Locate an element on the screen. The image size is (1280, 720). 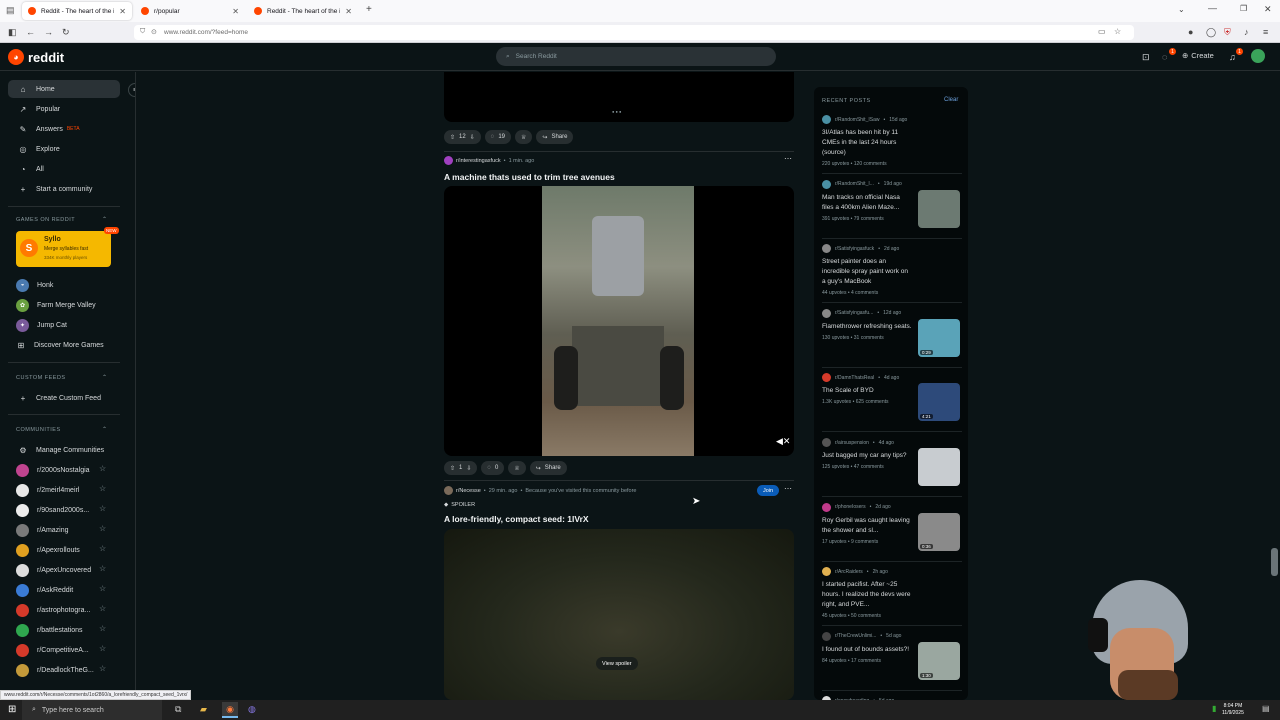
recent-post-thumbnail: 1:30 is located at coordinates (939, 660).